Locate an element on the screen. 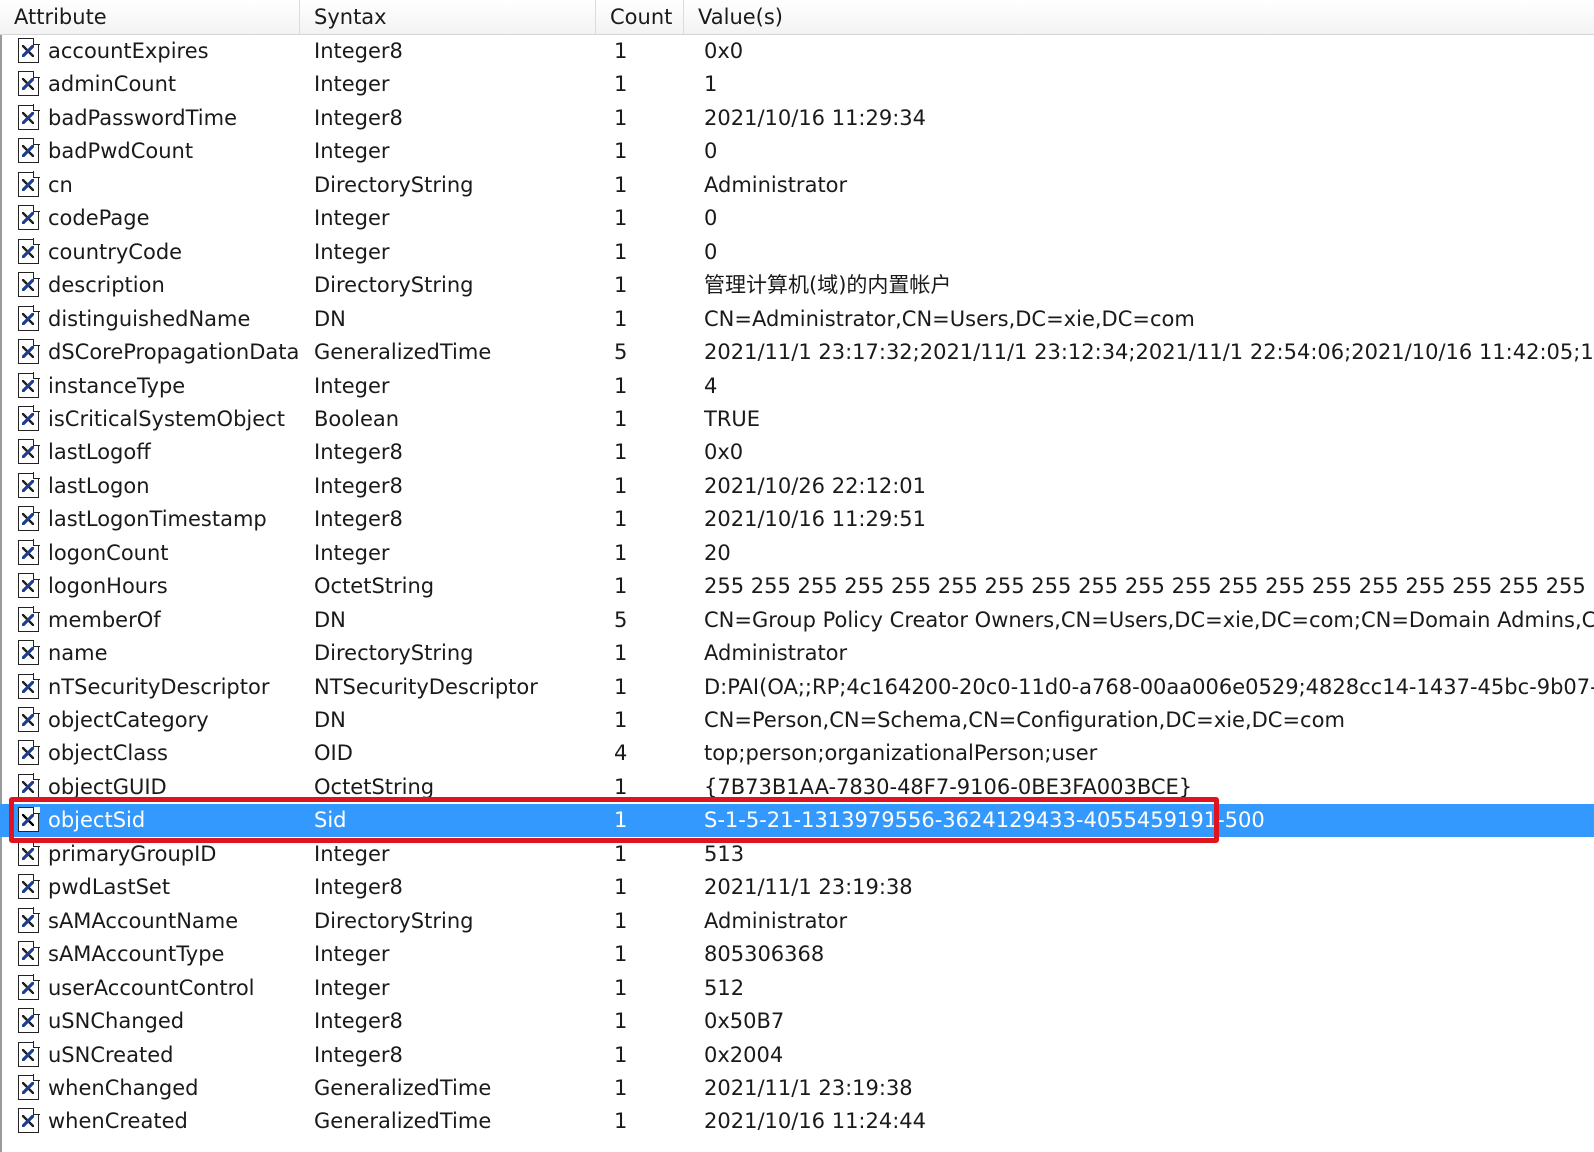 The height and width of the screenshot is (1152, 1594). syntax-cell: DirectoryString is located at coordinates (394, 285).